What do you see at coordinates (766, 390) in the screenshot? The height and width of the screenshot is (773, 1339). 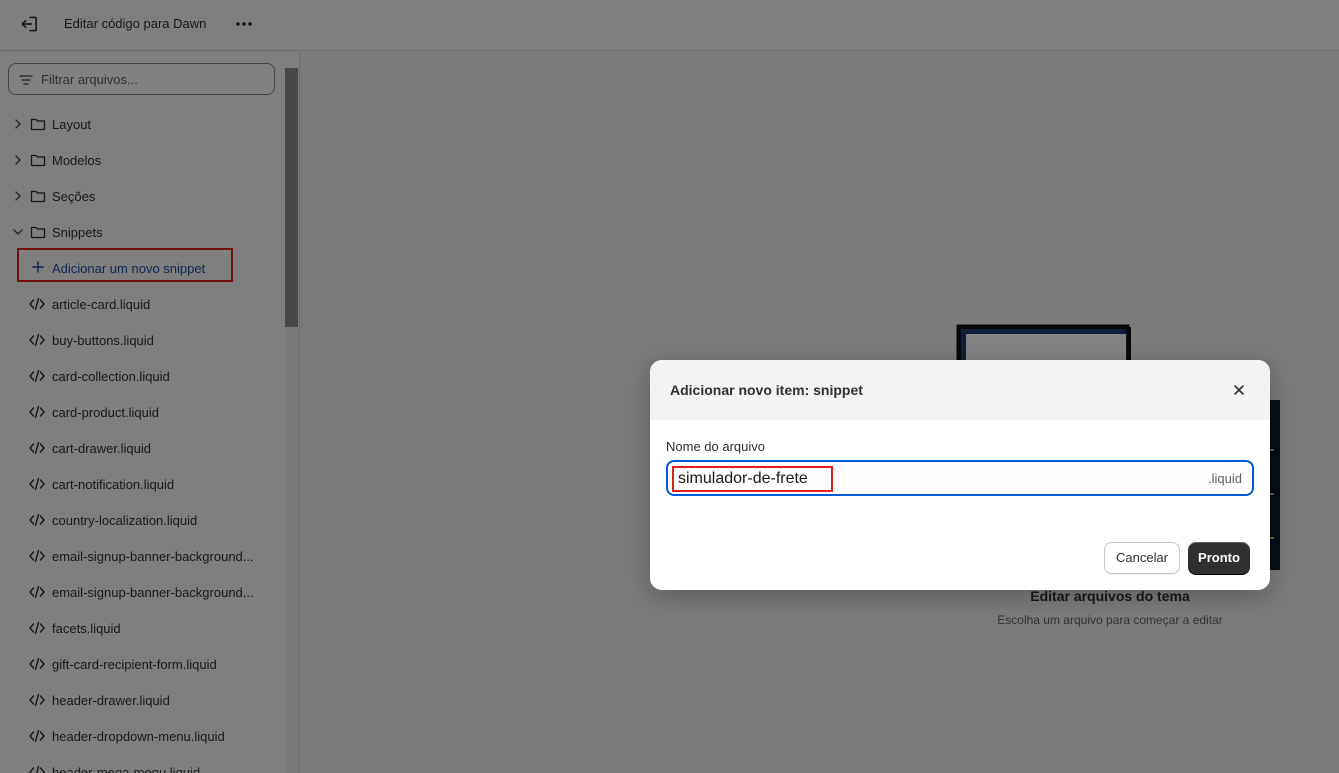 I see `modal-title: Adicionar novo item: snippet` at bounding box center [766, 390].